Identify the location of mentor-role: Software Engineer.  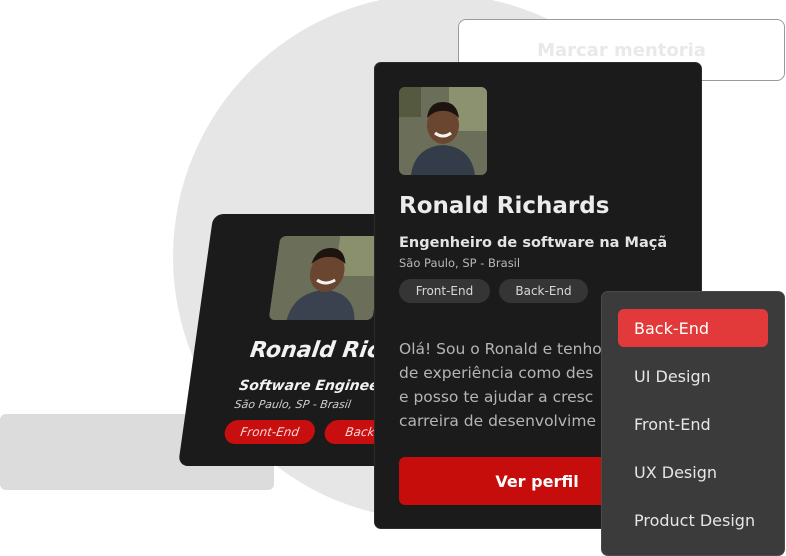
(312, 386).